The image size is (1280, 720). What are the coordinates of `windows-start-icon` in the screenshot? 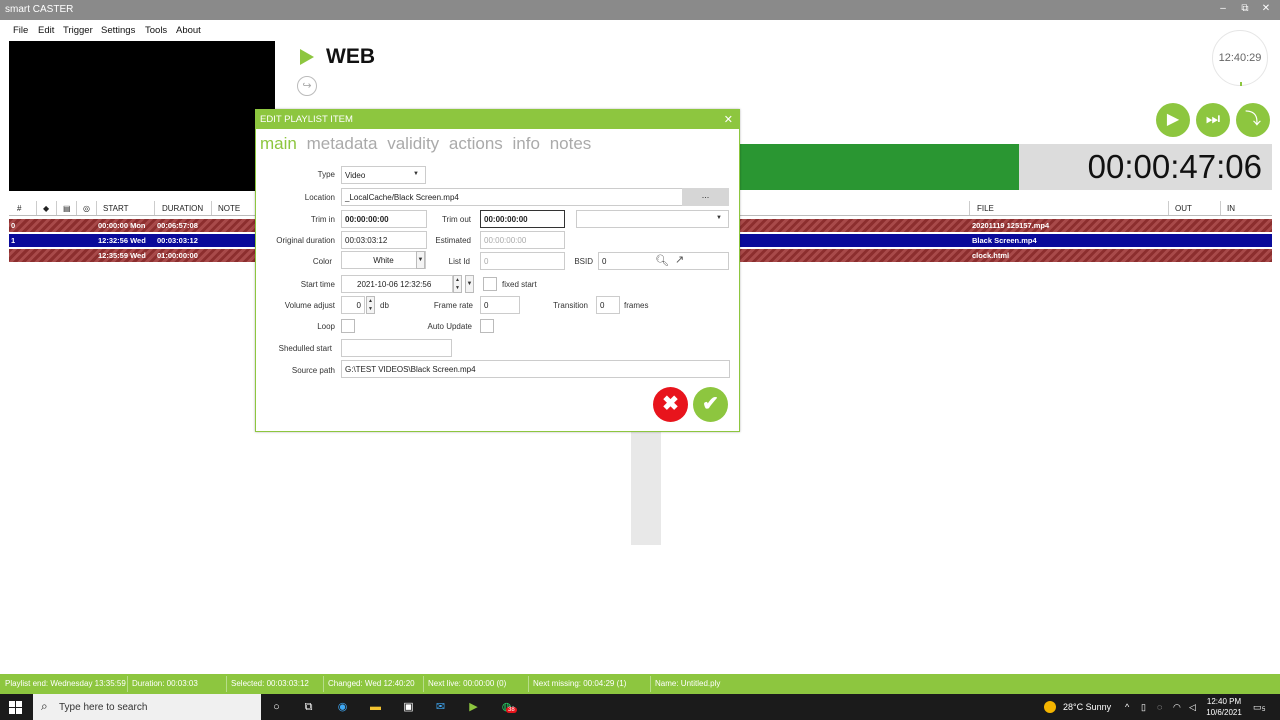 It's located at (15, 707).